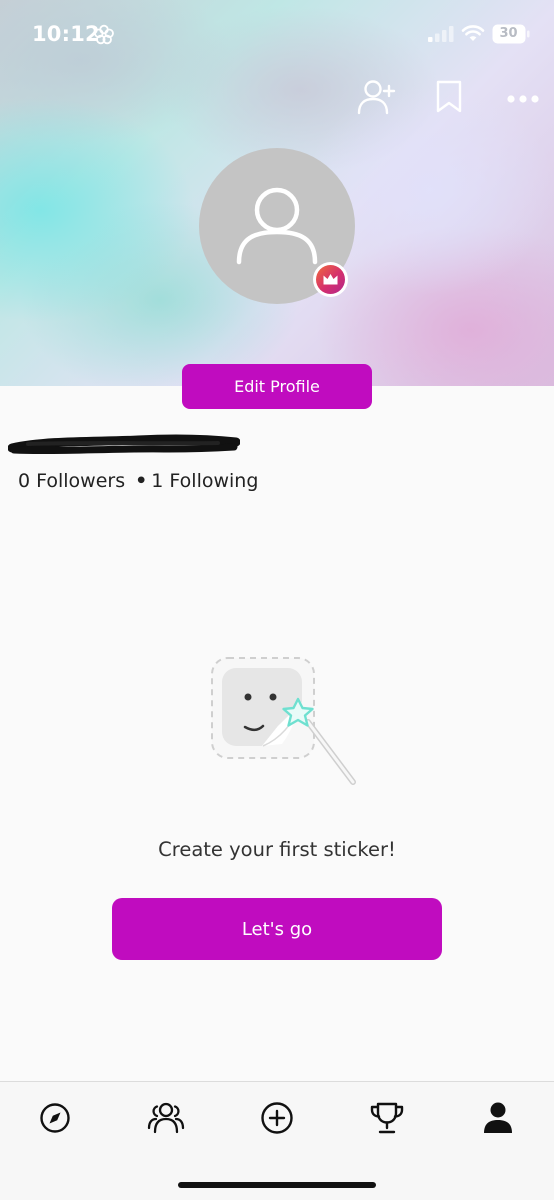  I want to click on bookmark-icon, so click(449, 99).